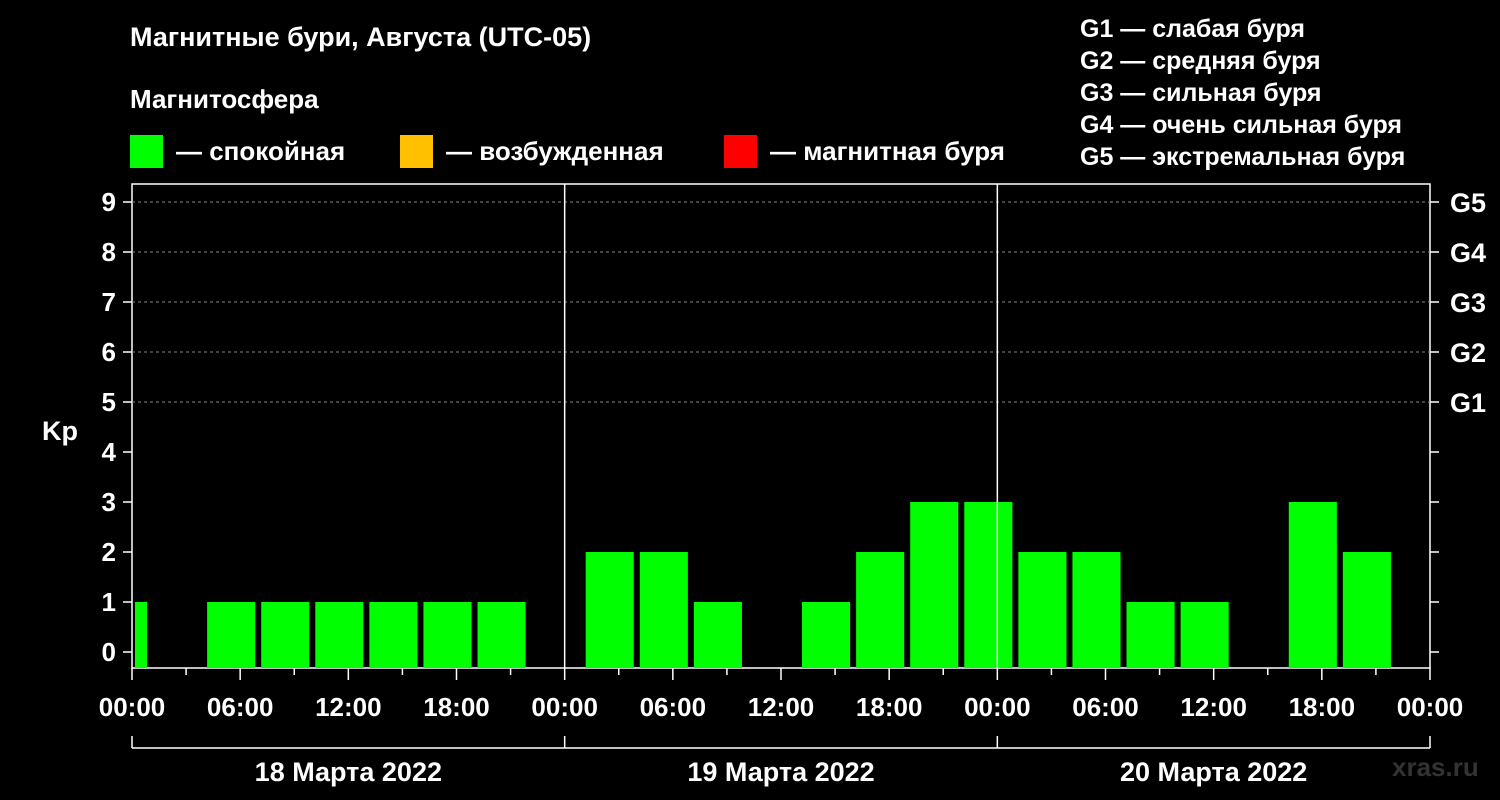 The height and width of the screenshot is (800, 1500). I want to click on y-tick-label: 3, so click(109, 502).